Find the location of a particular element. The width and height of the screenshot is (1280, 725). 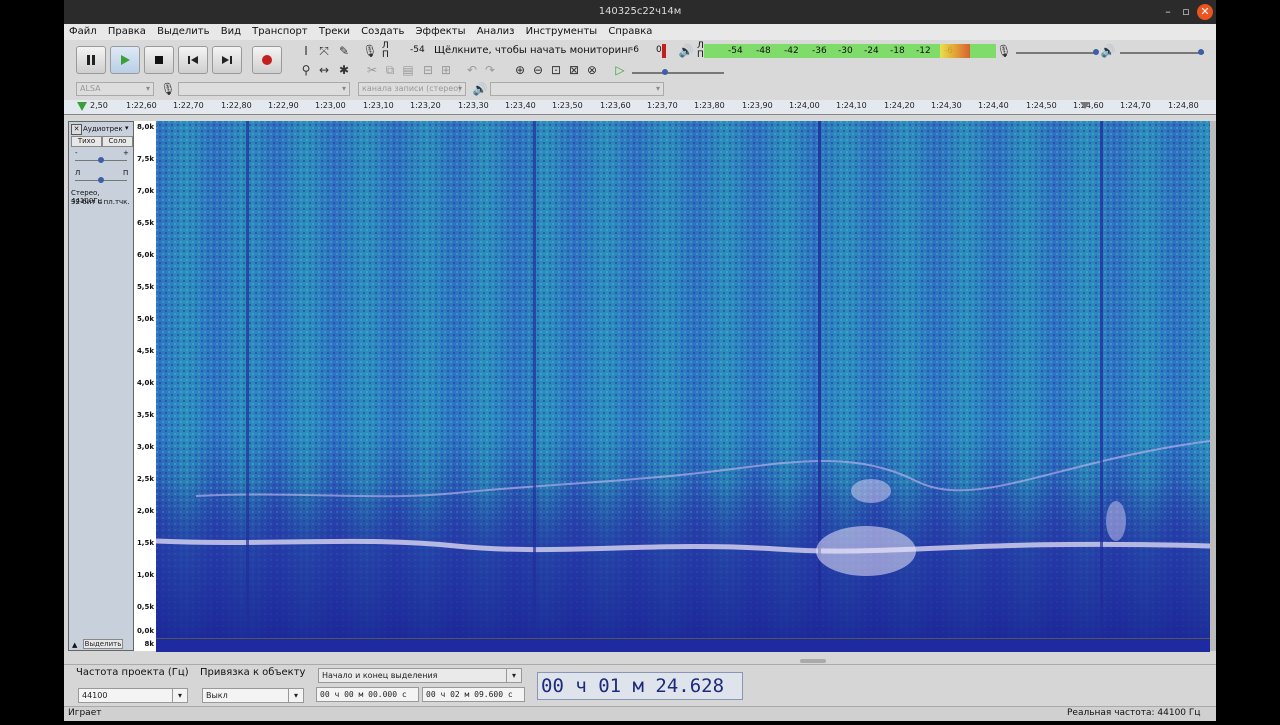

menu-analyze: Анализ is located at coordinates (496, 32).